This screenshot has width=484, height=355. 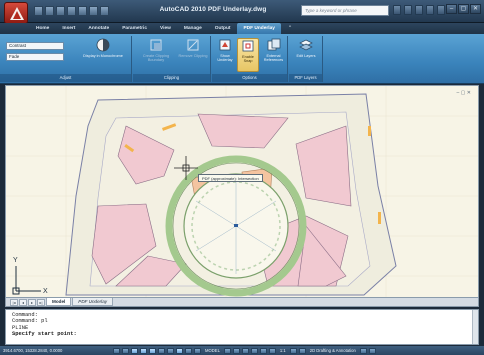 I want to click on grid-display-icon, so click(x=125, y=350).